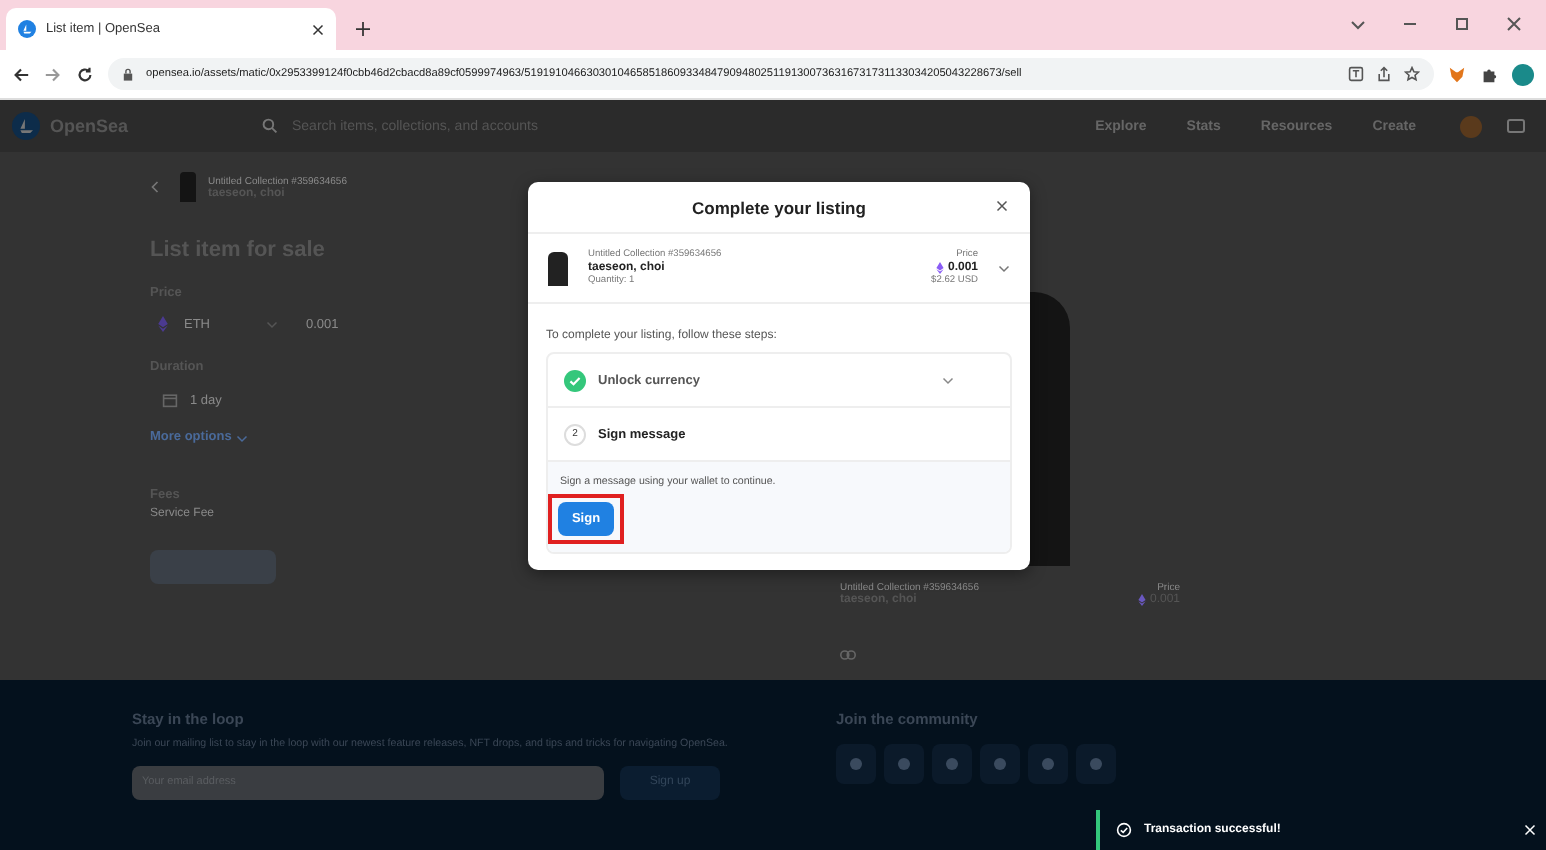  I want to click on reload-icon, so click(85, 74).